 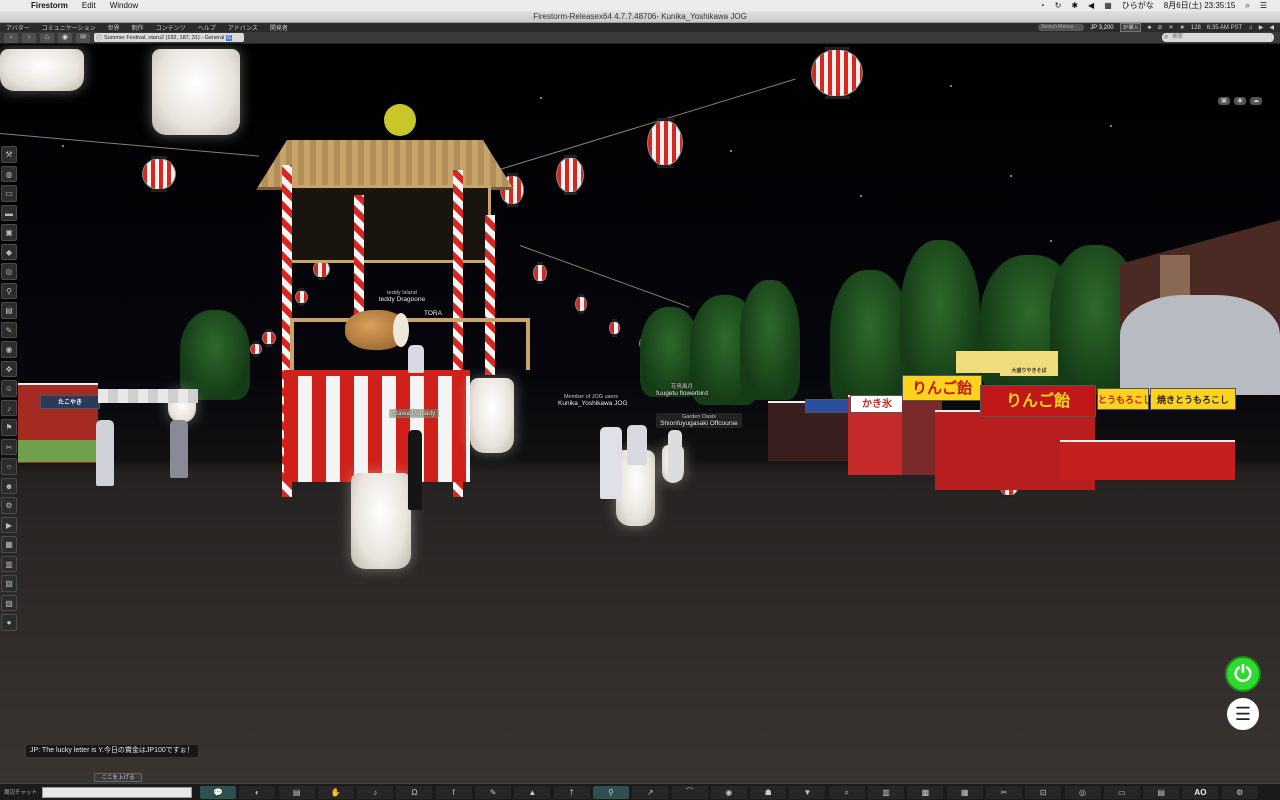 I want to click on avatar-garden, so click(x=675, y=455).